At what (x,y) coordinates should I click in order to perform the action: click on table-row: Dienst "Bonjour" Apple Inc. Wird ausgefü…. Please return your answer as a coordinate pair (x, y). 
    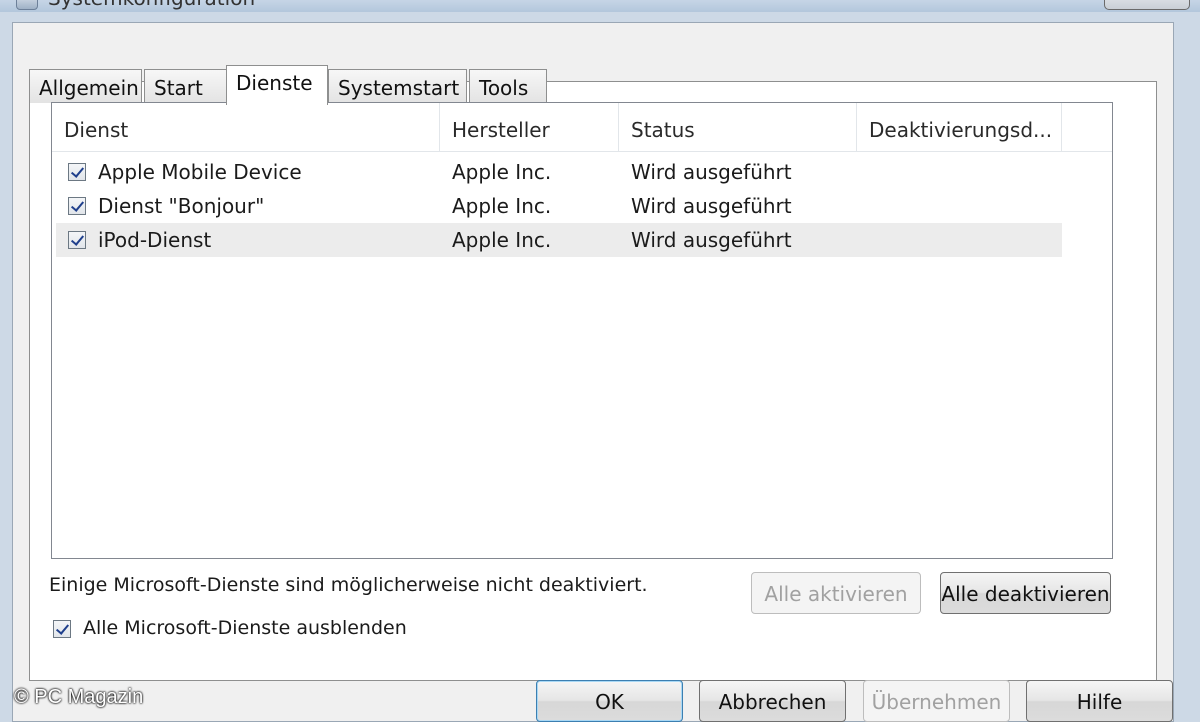
    Looking at the image, I should click on (559, 206).